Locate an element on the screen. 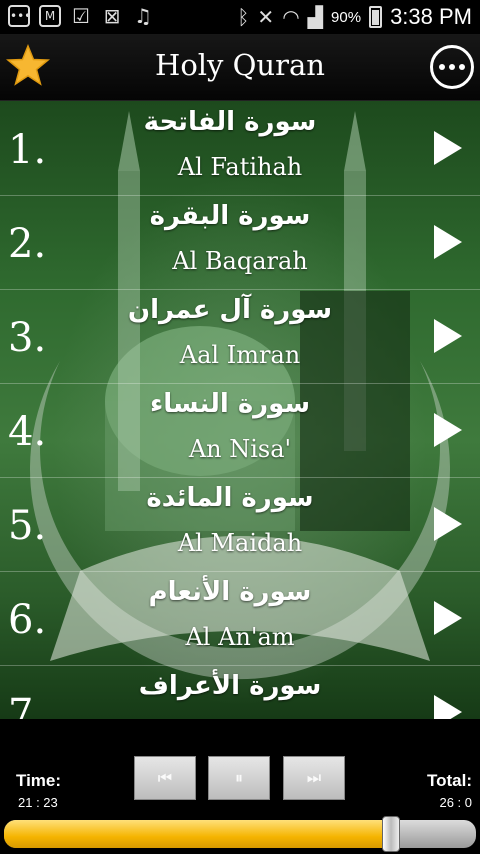 The height and width of the screenshot is (854, 480). time-label: Time: is located at coordinates (39, 780).